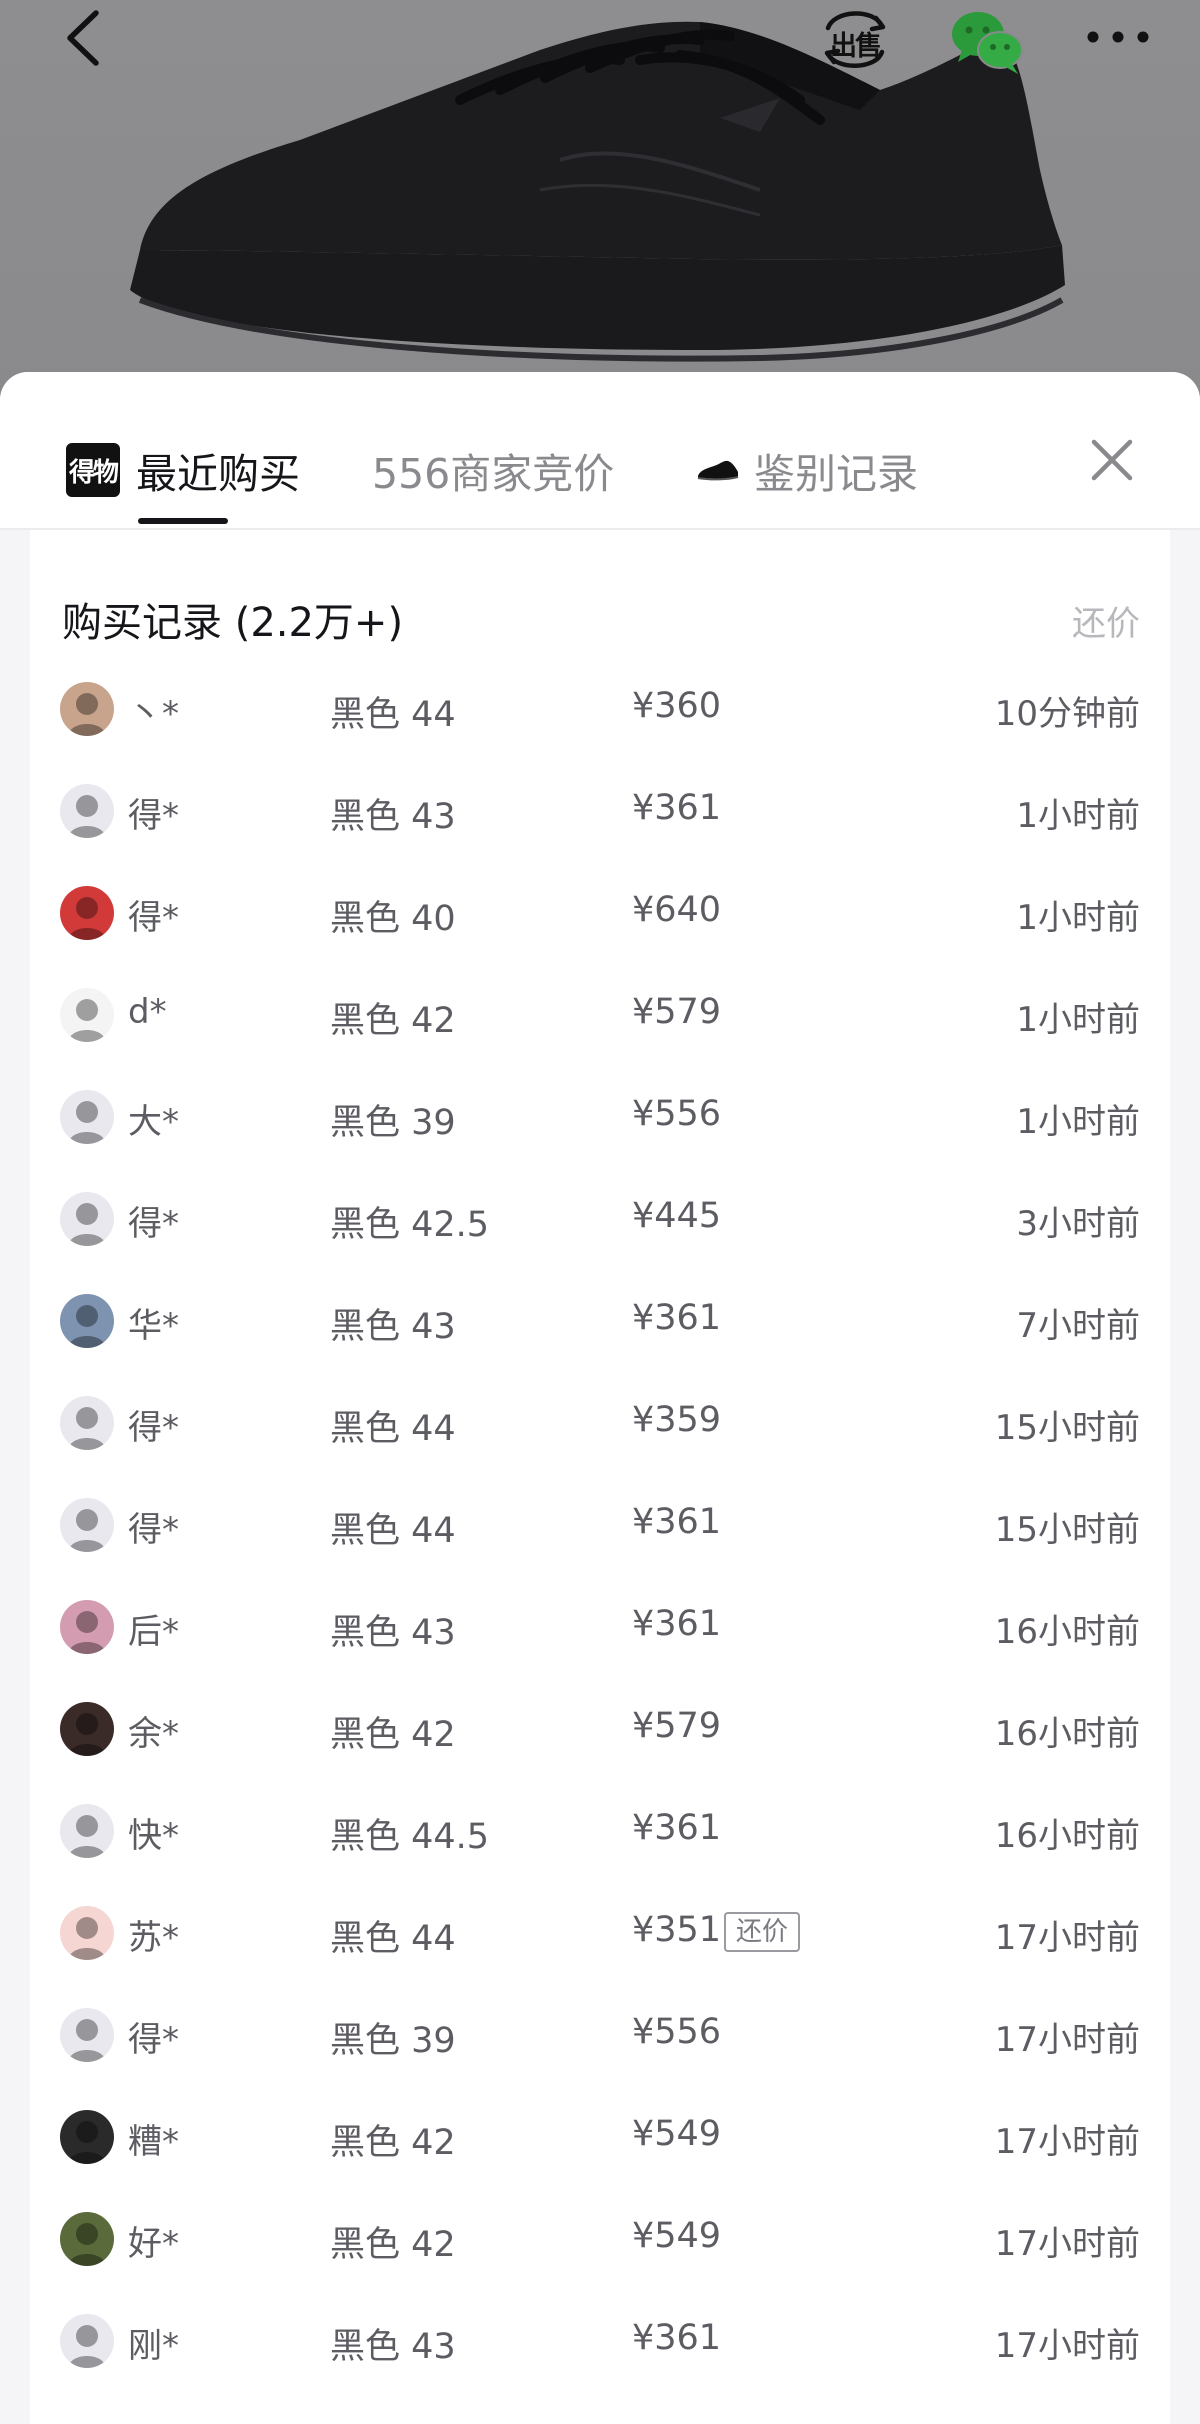 Image resolution: width=1200 pixels, height=2424 pixels. I want to click on price: ¥359, so click(677, 1420).